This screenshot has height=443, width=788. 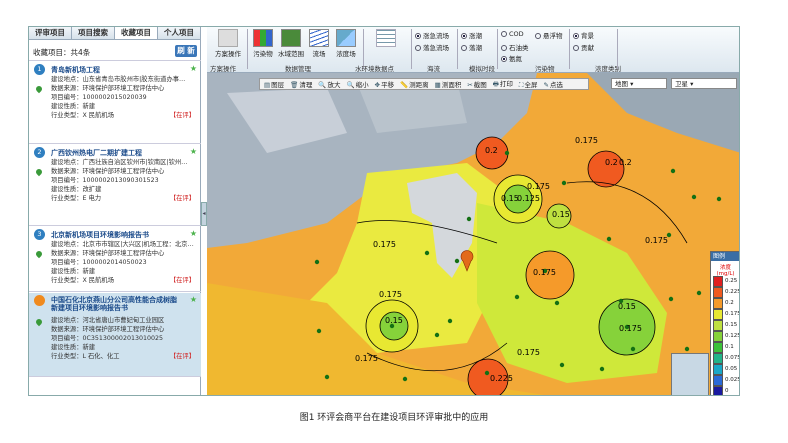 I want to click on legend-row: 0.25, so click(x=726, y=281).